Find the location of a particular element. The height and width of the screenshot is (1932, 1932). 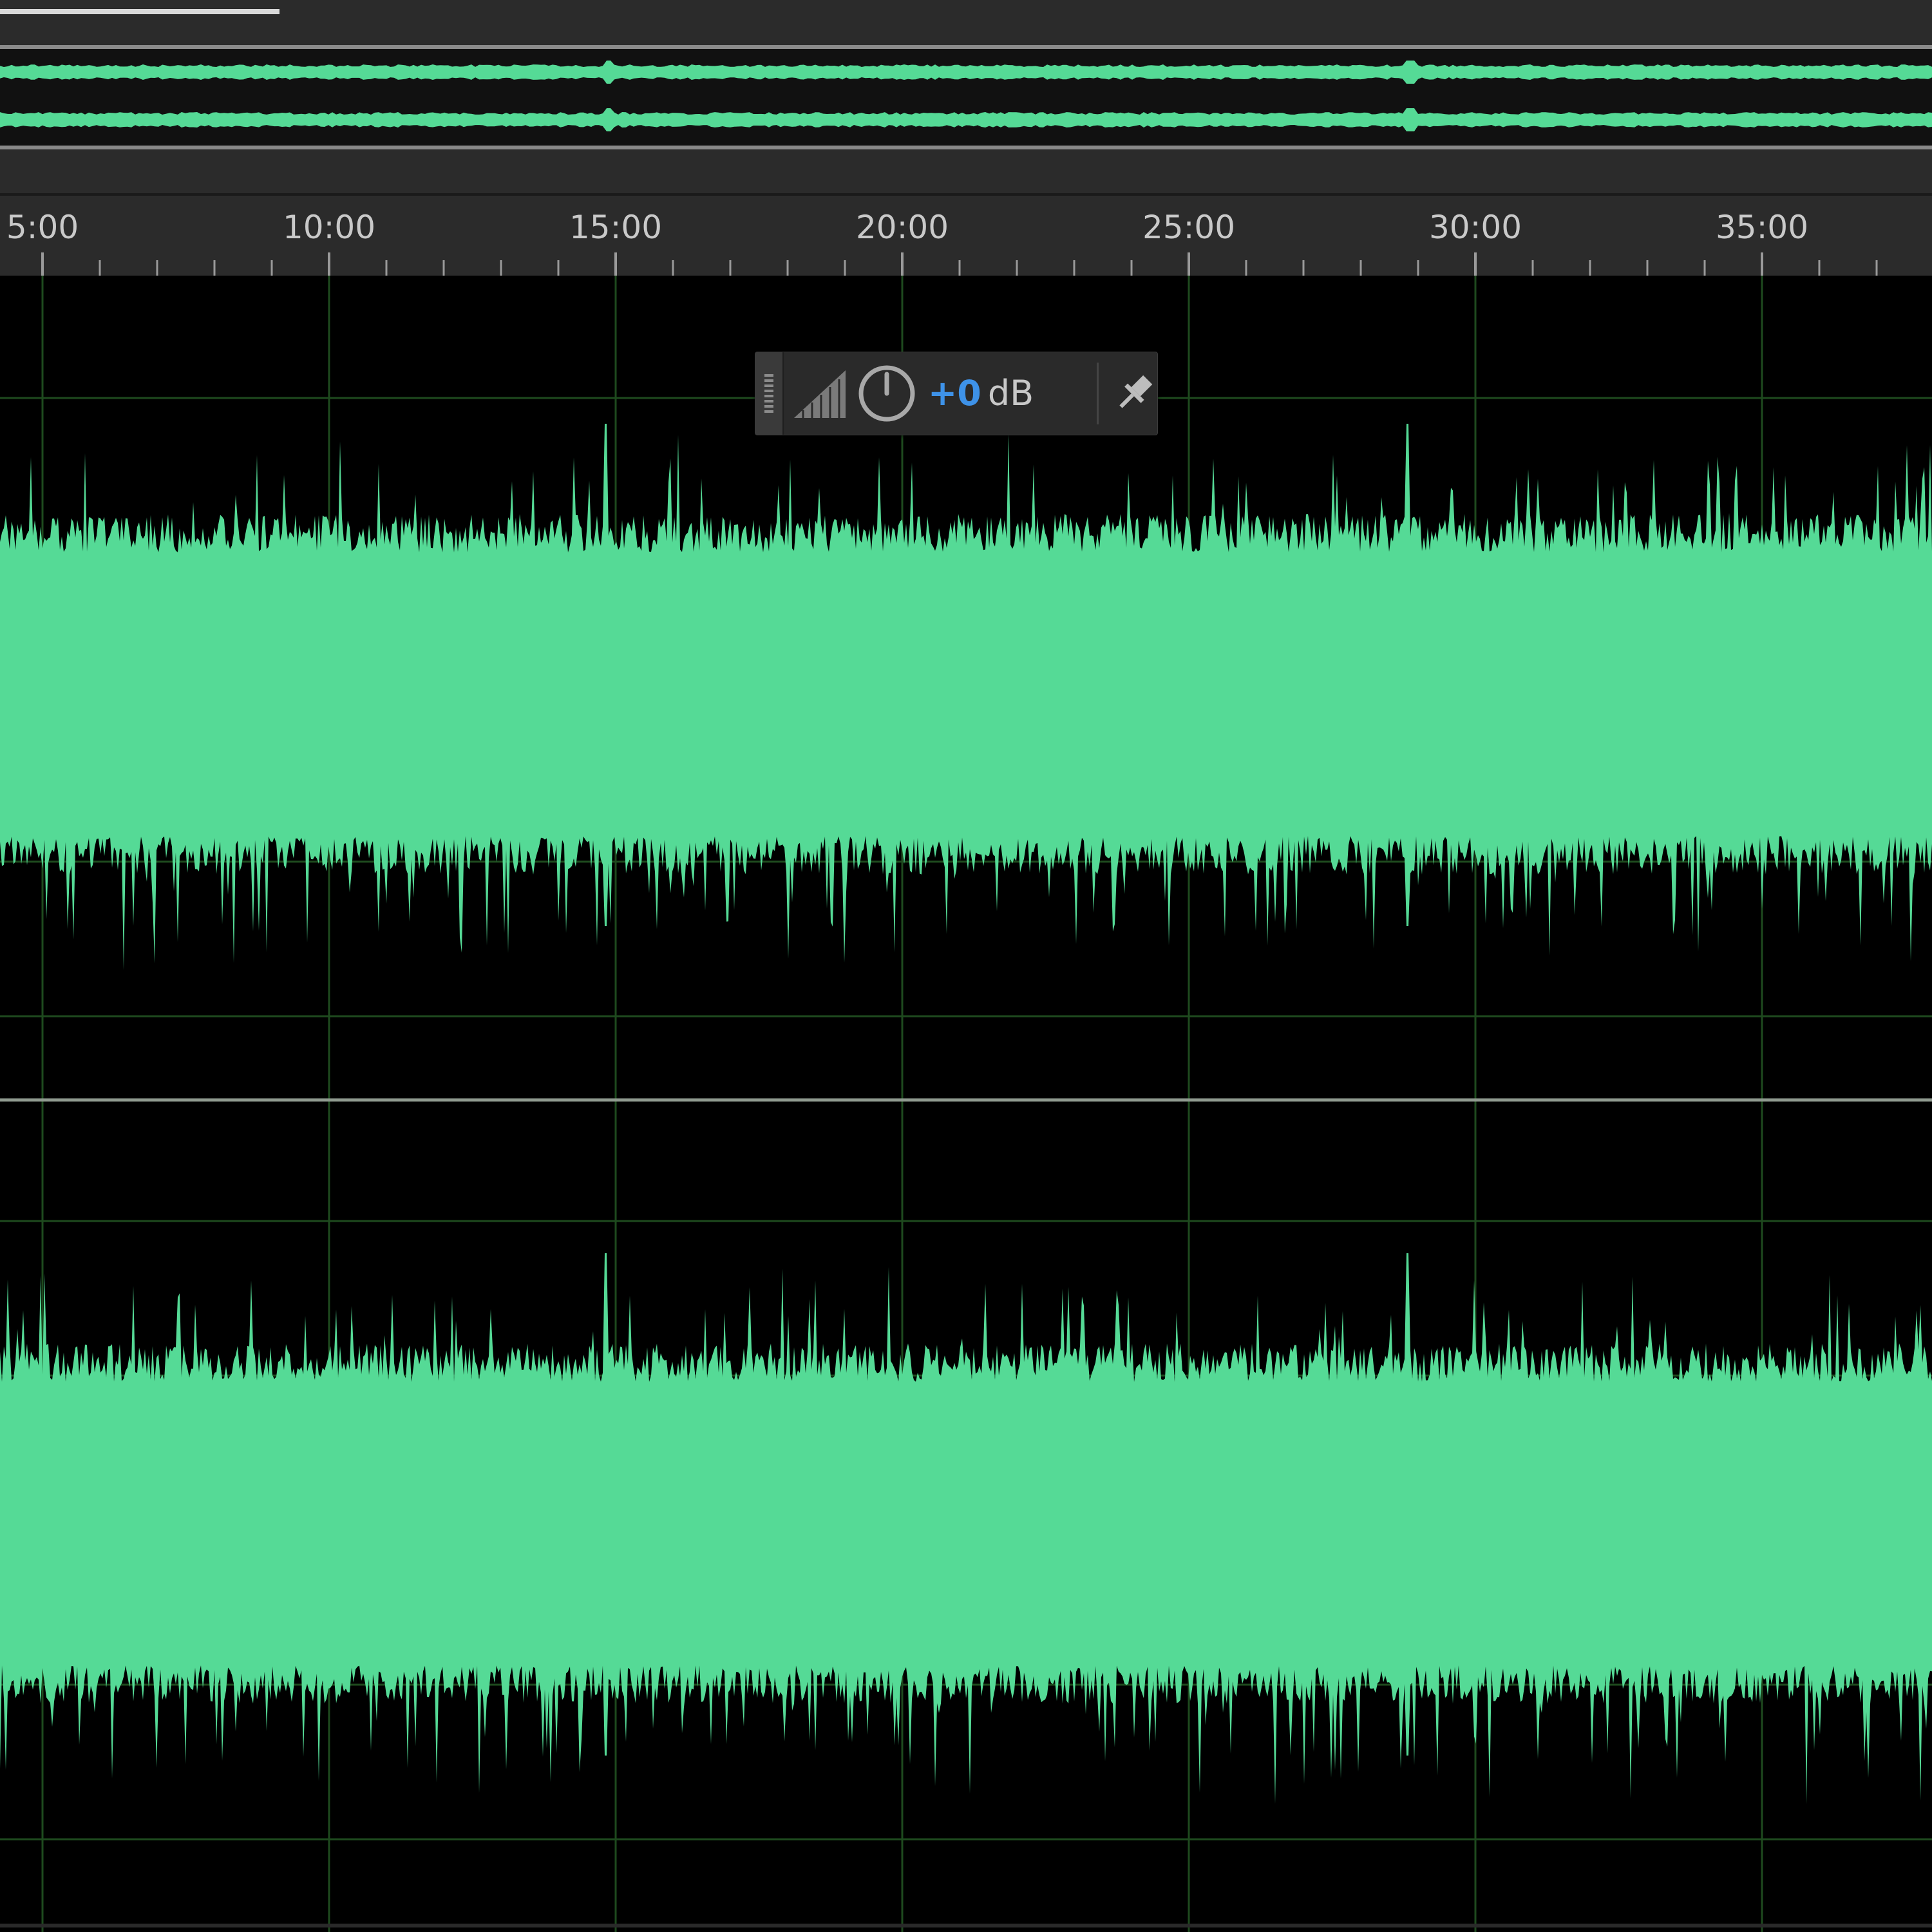

volume-knob-icon is located at coordinates (887, 394).